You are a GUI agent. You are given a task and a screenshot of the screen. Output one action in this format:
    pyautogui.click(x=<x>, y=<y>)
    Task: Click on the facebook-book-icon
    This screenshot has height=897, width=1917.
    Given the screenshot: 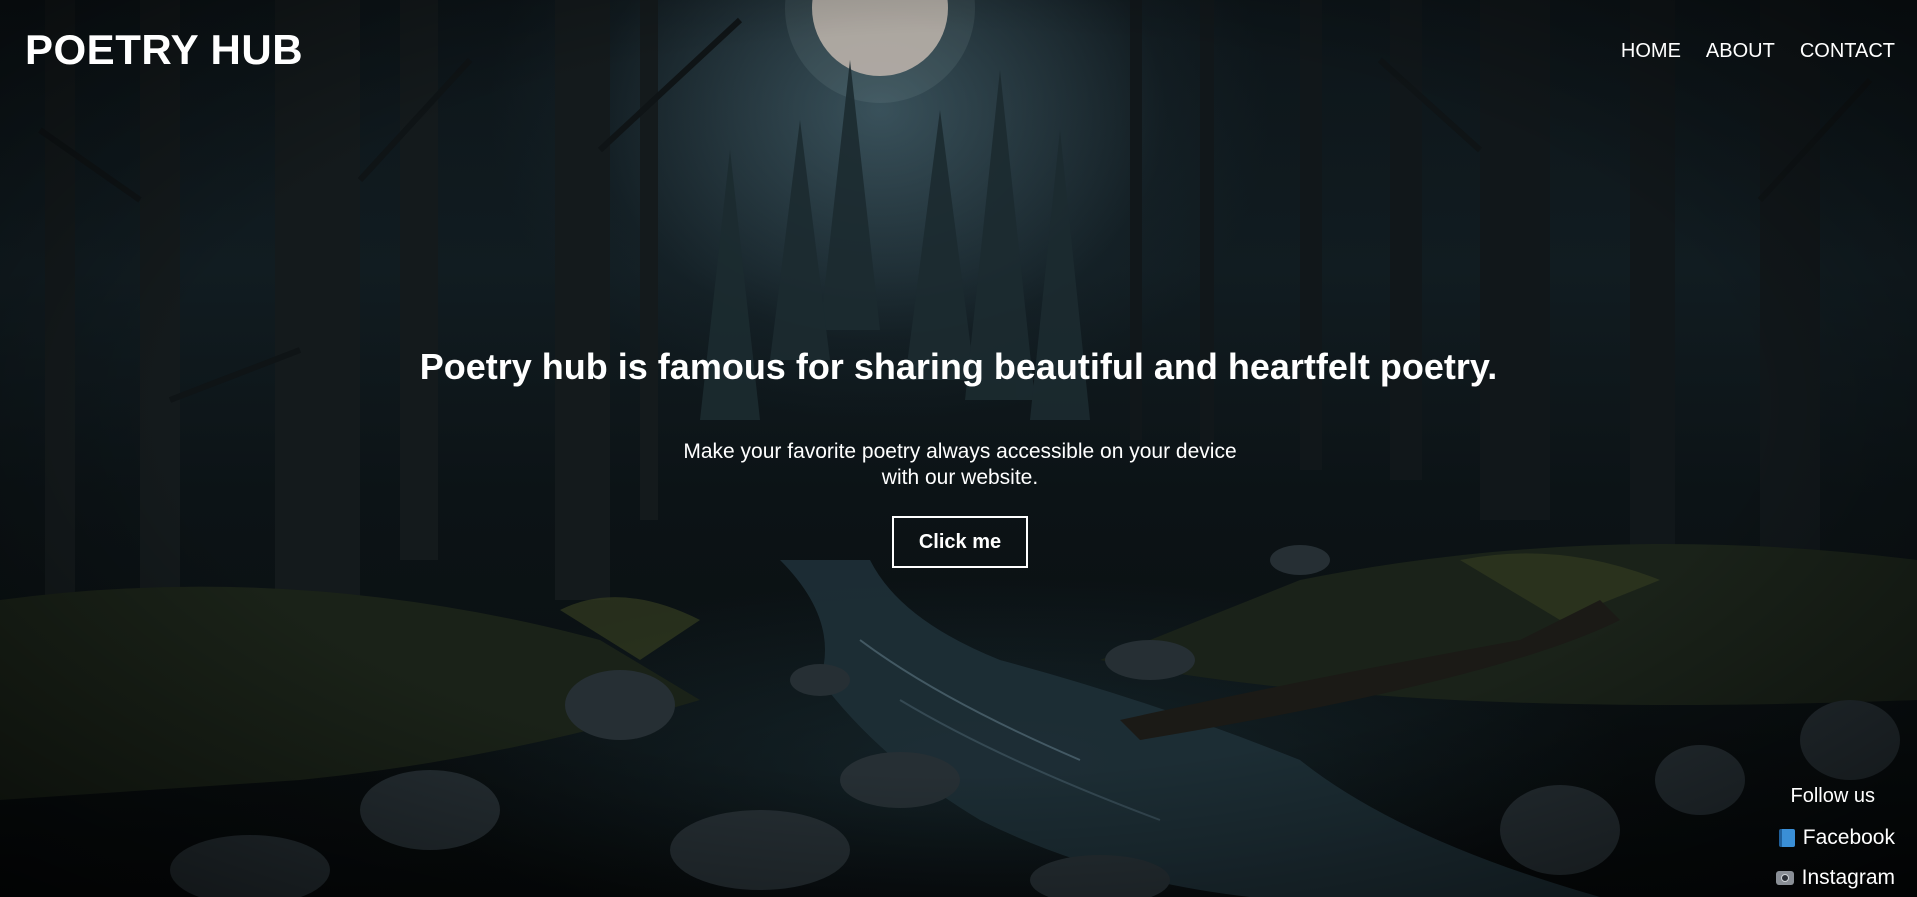 What is the action you would take?
    pyautogui.click(x=1786, y=838)
    